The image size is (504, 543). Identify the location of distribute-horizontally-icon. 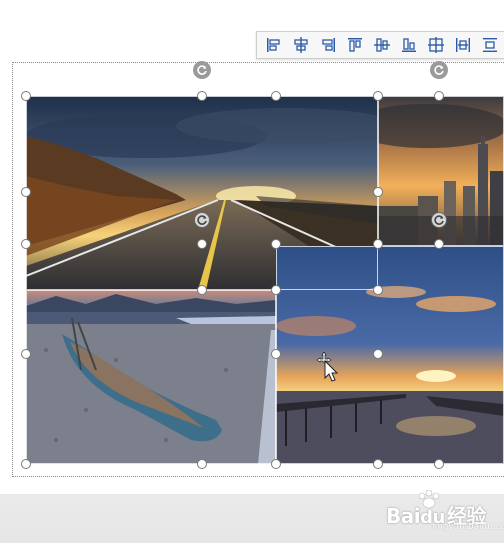
(463, 45).